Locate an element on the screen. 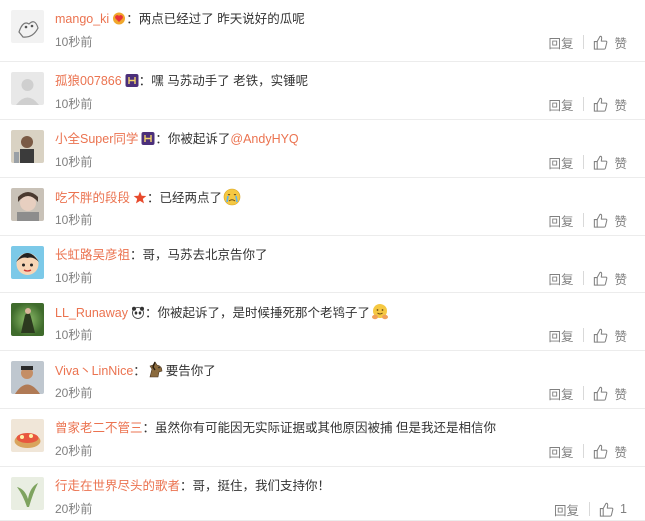 The height and width of the screenshot is (521, 645). comment-item: 吃不胖的段段 ：已经两点了 10秒前 回复 赞 is located at coordinates (322, 207).